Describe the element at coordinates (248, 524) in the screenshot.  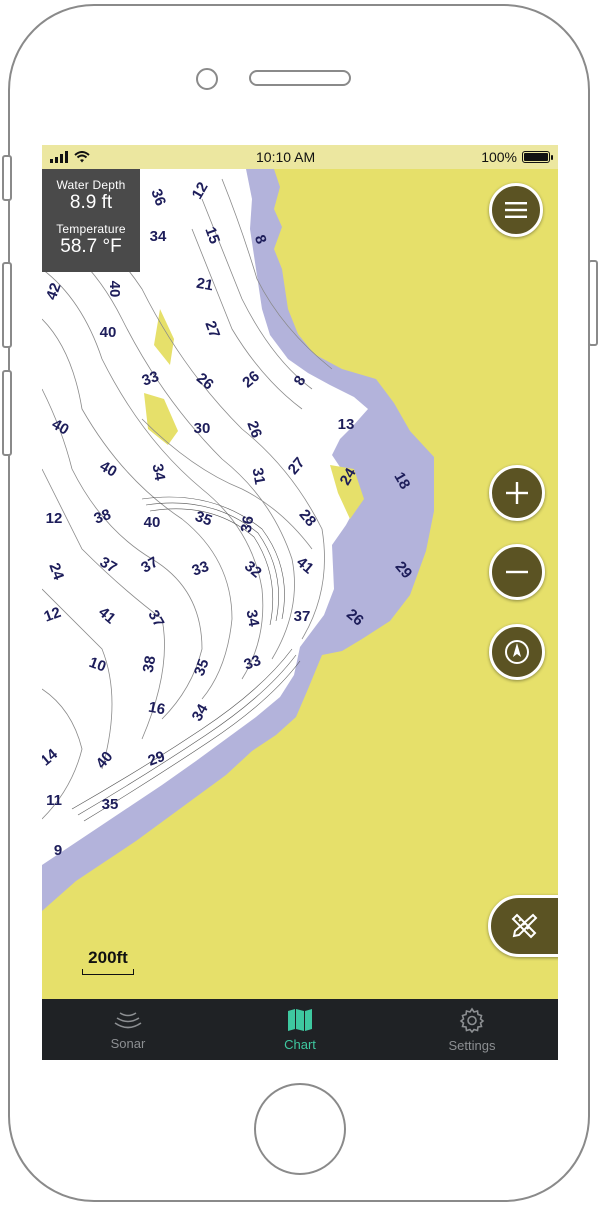
I see `depth-sounding: 36` at that location.